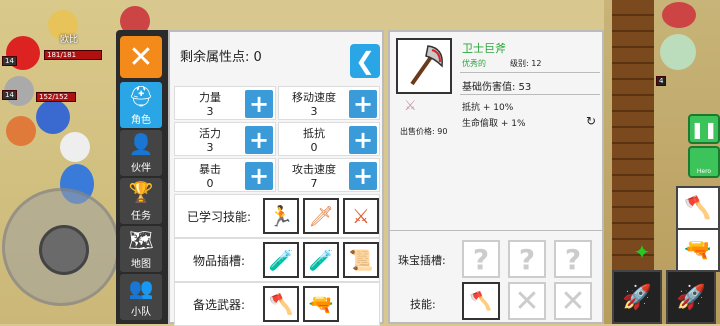 This screenshot has width=720, height=326. Describe the element at coordinates (221, 57) in the screenshot. I see `remaining-points-label: 剩余属性点: 0` at that location.